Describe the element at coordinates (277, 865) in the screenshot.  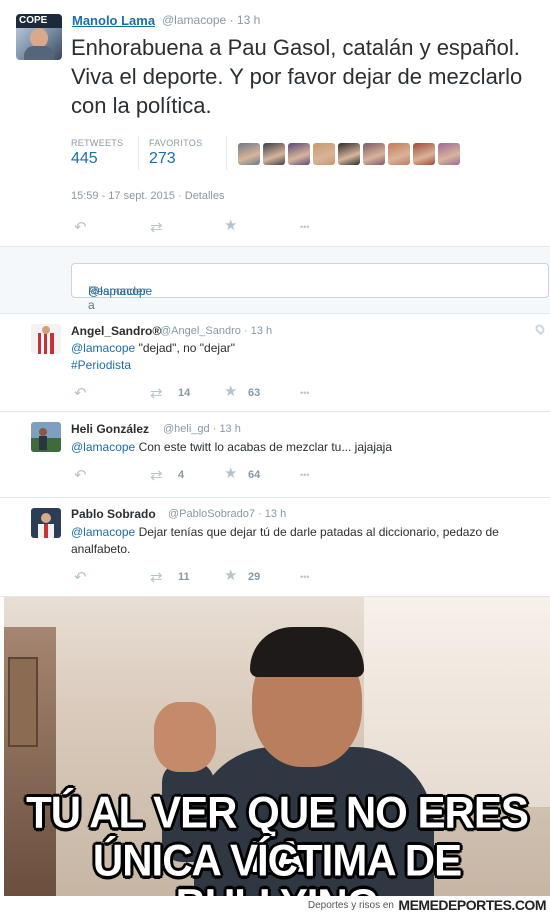
I see `meme-caption-line2: ÚNICA VÍCTIMA DE BULLYING` at that location.